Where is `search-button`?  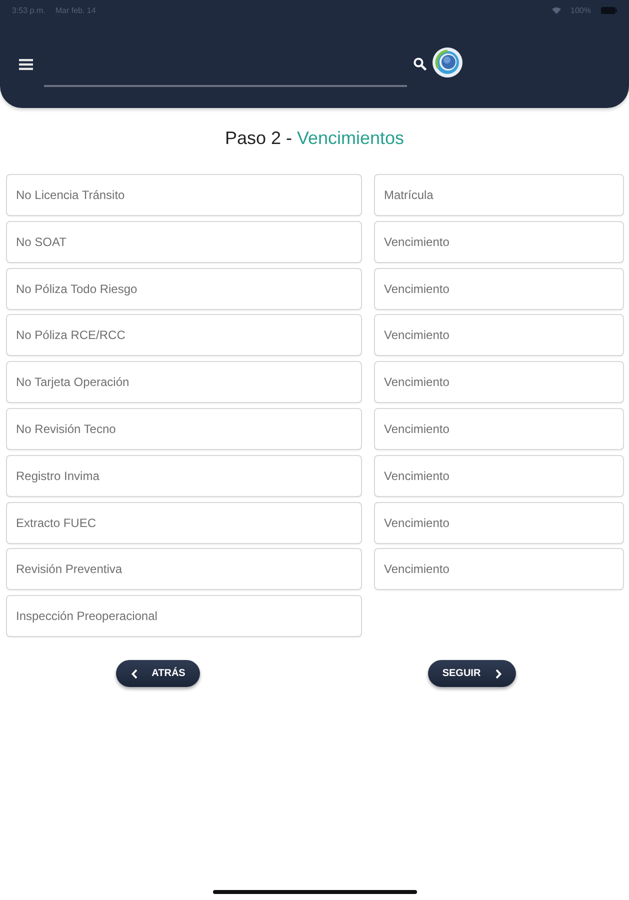 search-button is located at coordinates (420, 64).